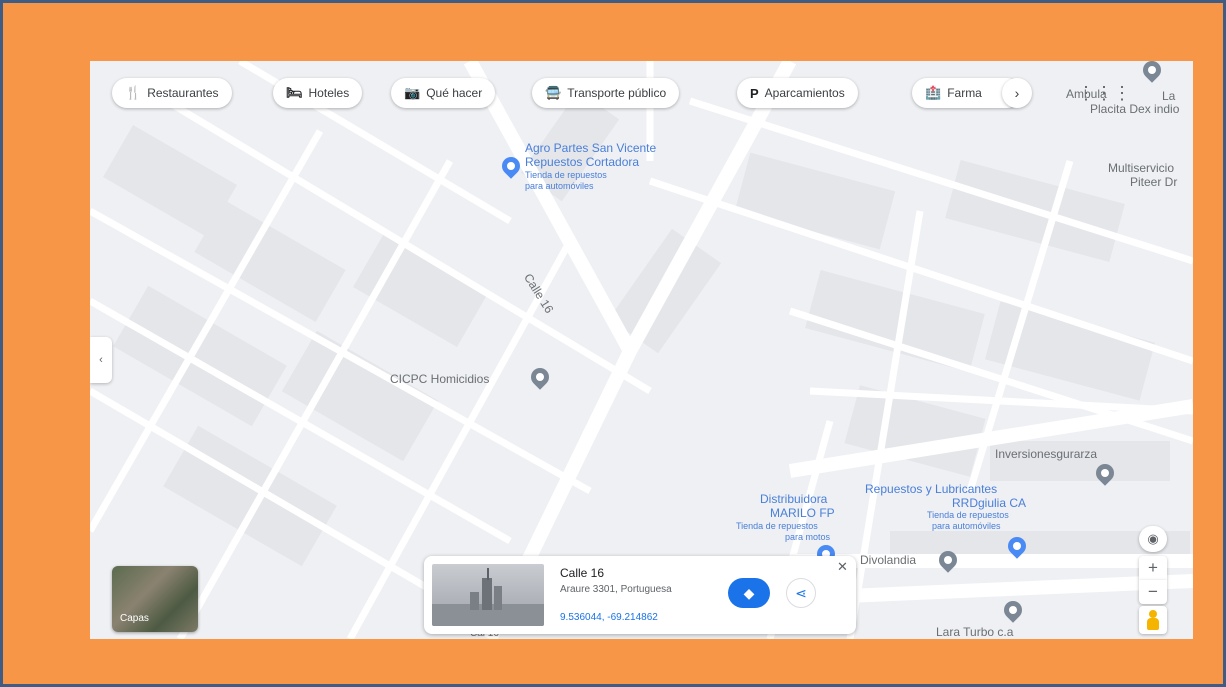 This screenshot has height=687, width=1226. What do you see at coordinates (931, 489) in the screenshot?
I see `place-label-repuestos-1: Repuestos y Lubricantes` at bounding box center [931, 489].